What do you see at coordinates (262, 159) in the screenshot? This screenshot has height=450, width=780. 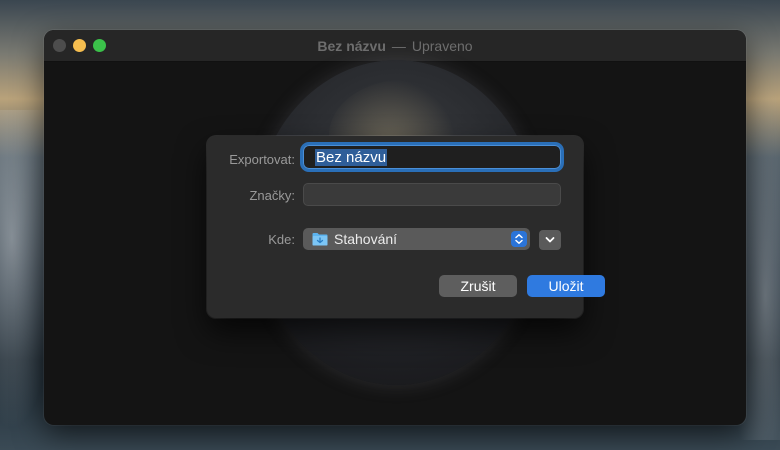 I see `export-label: Exportovat:` at bounding box center [262, 159].